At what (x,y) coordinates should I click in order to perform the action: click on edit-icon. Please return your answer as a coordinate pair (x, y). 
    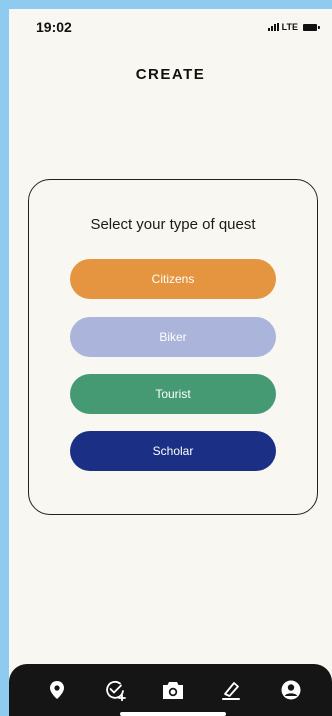
    Looking at the image, I should click on (231, 690).